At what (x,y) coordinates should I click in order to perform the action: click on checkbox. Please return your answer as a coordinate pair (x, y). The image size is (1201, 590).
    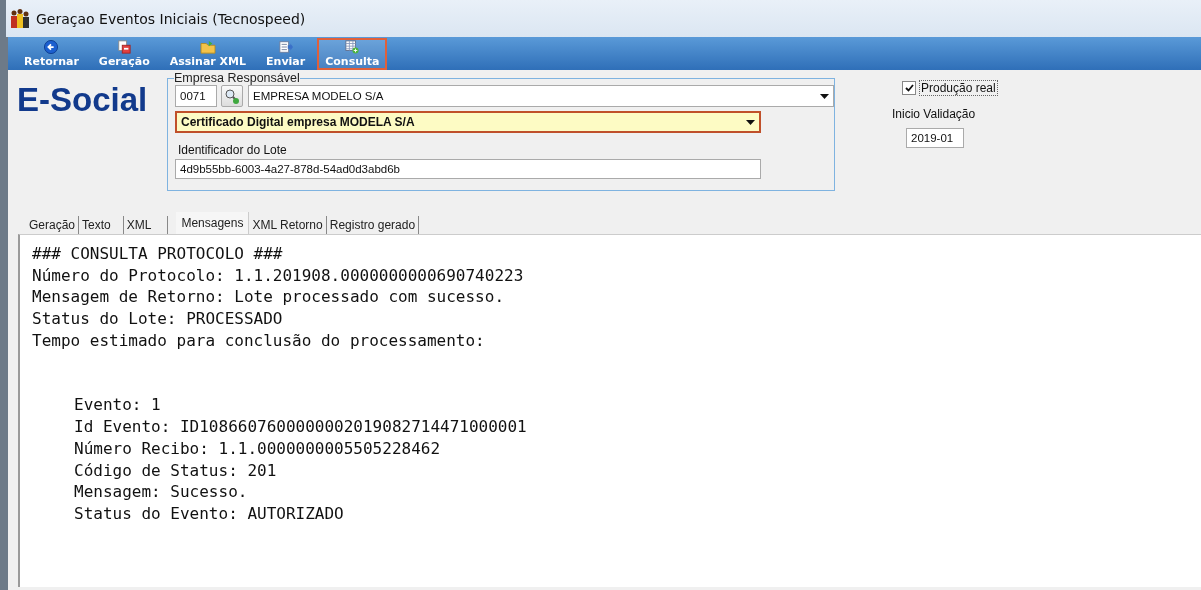
    Looking at the image, I should click on (909, 88).